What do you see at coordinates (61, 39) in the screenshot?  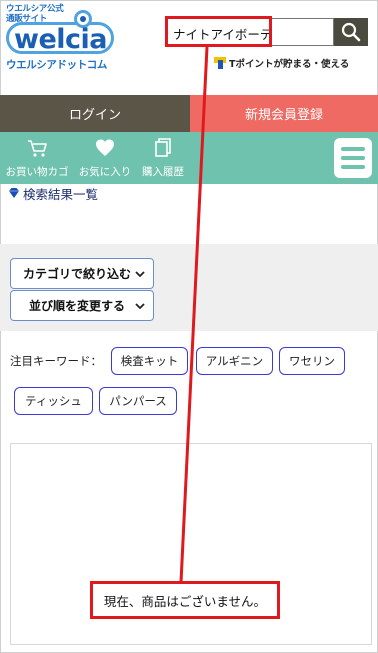 I see `logo-wordmark: welcia` at bounding box center [61, 39].